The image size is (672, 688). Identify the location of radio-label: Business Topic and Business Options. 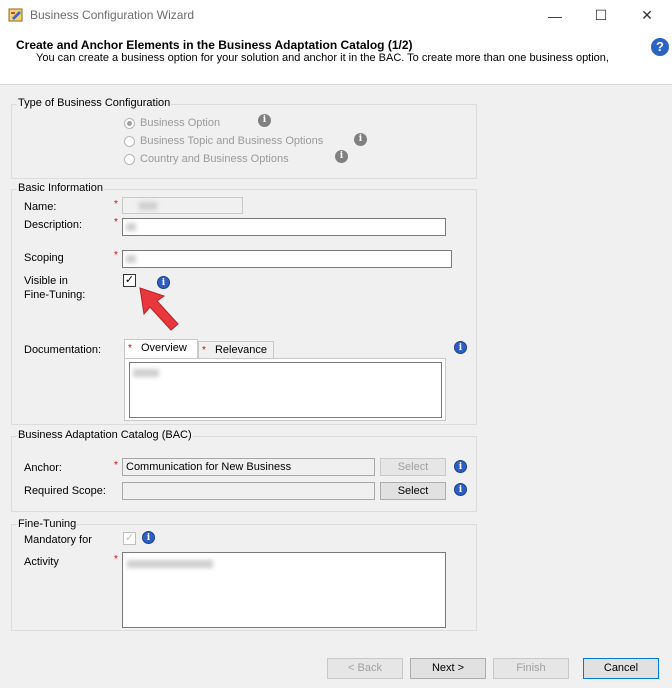
(232, 141).